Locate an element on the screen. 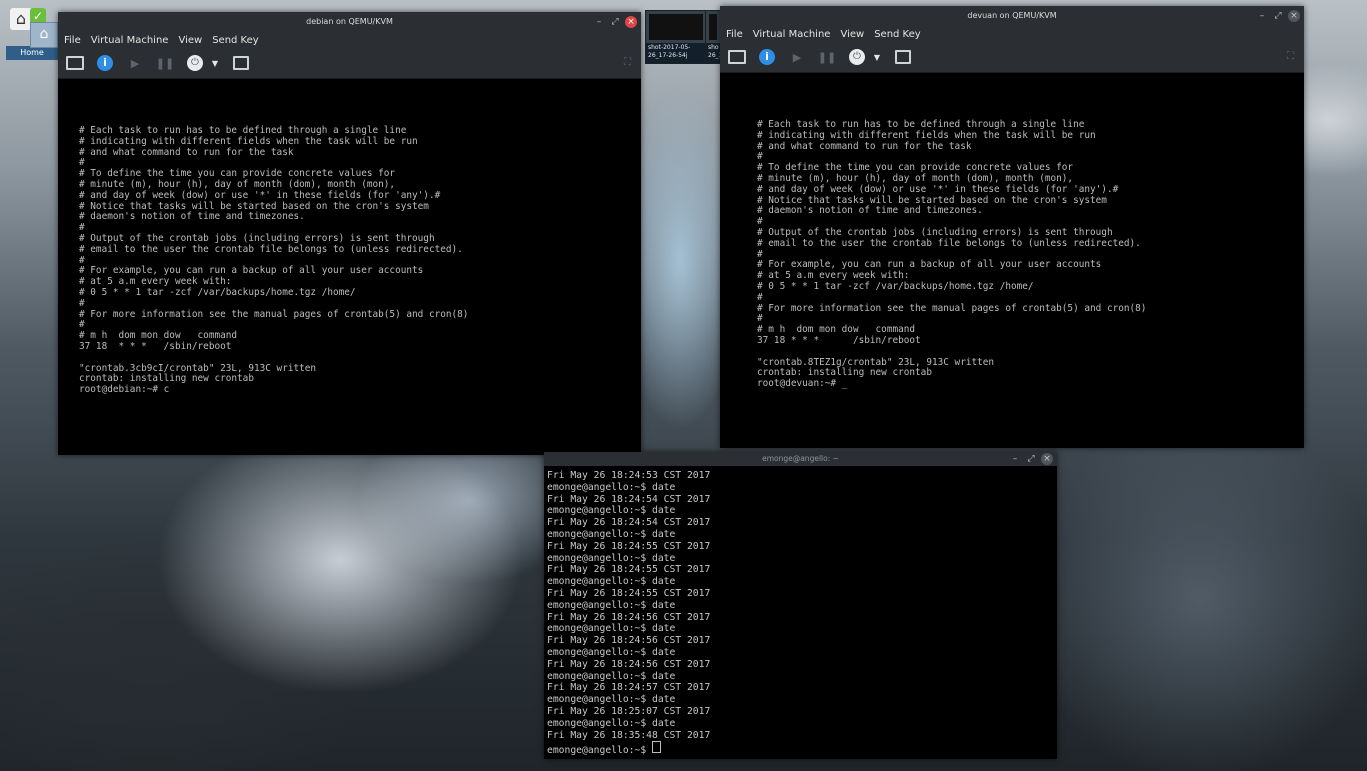 The image size is (1367, 771). window-titlebar: devuan on QEMU/KVM – ⤢ × is located at coordinates (1012, 16).